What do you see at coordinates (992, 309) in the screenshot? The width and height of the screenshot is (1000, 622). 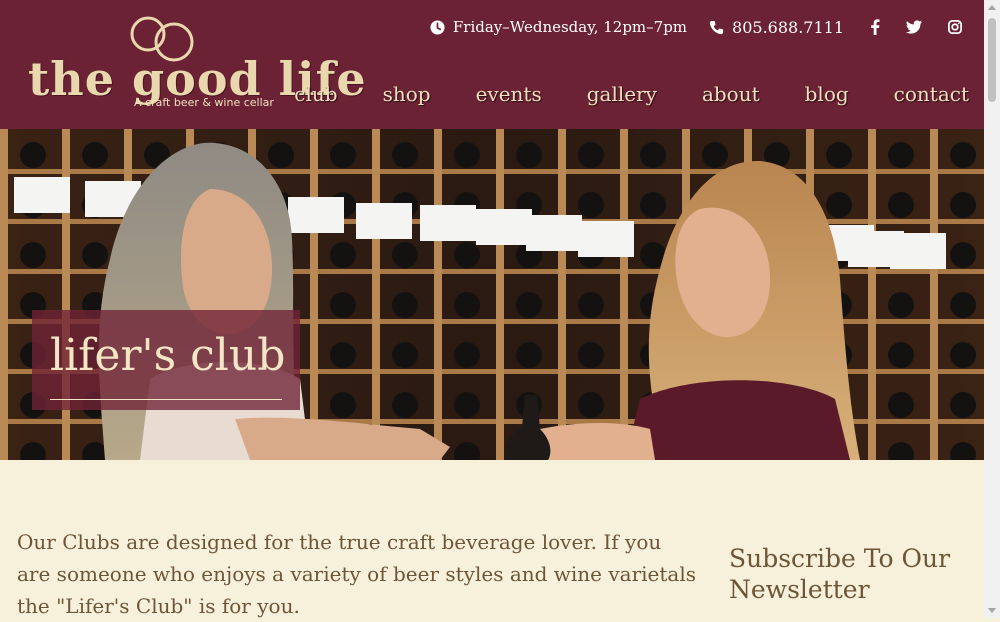 I see `page-scrollbar` at bounding box center [992, 309].